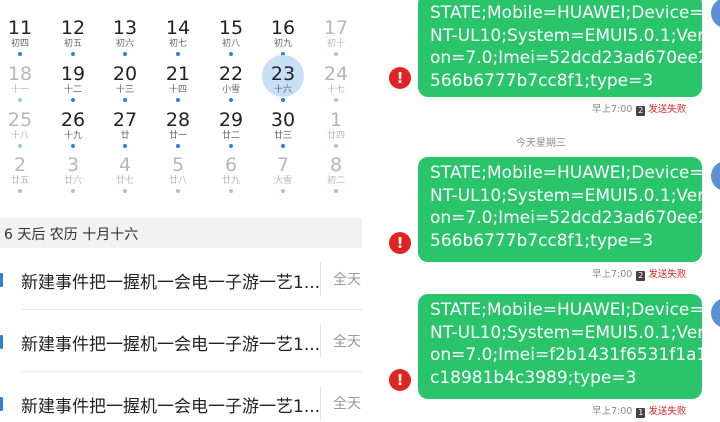 The height and width of the screenshot is (422, 720). I want to click on day-cell: 7 大雪, so click(283, 168).